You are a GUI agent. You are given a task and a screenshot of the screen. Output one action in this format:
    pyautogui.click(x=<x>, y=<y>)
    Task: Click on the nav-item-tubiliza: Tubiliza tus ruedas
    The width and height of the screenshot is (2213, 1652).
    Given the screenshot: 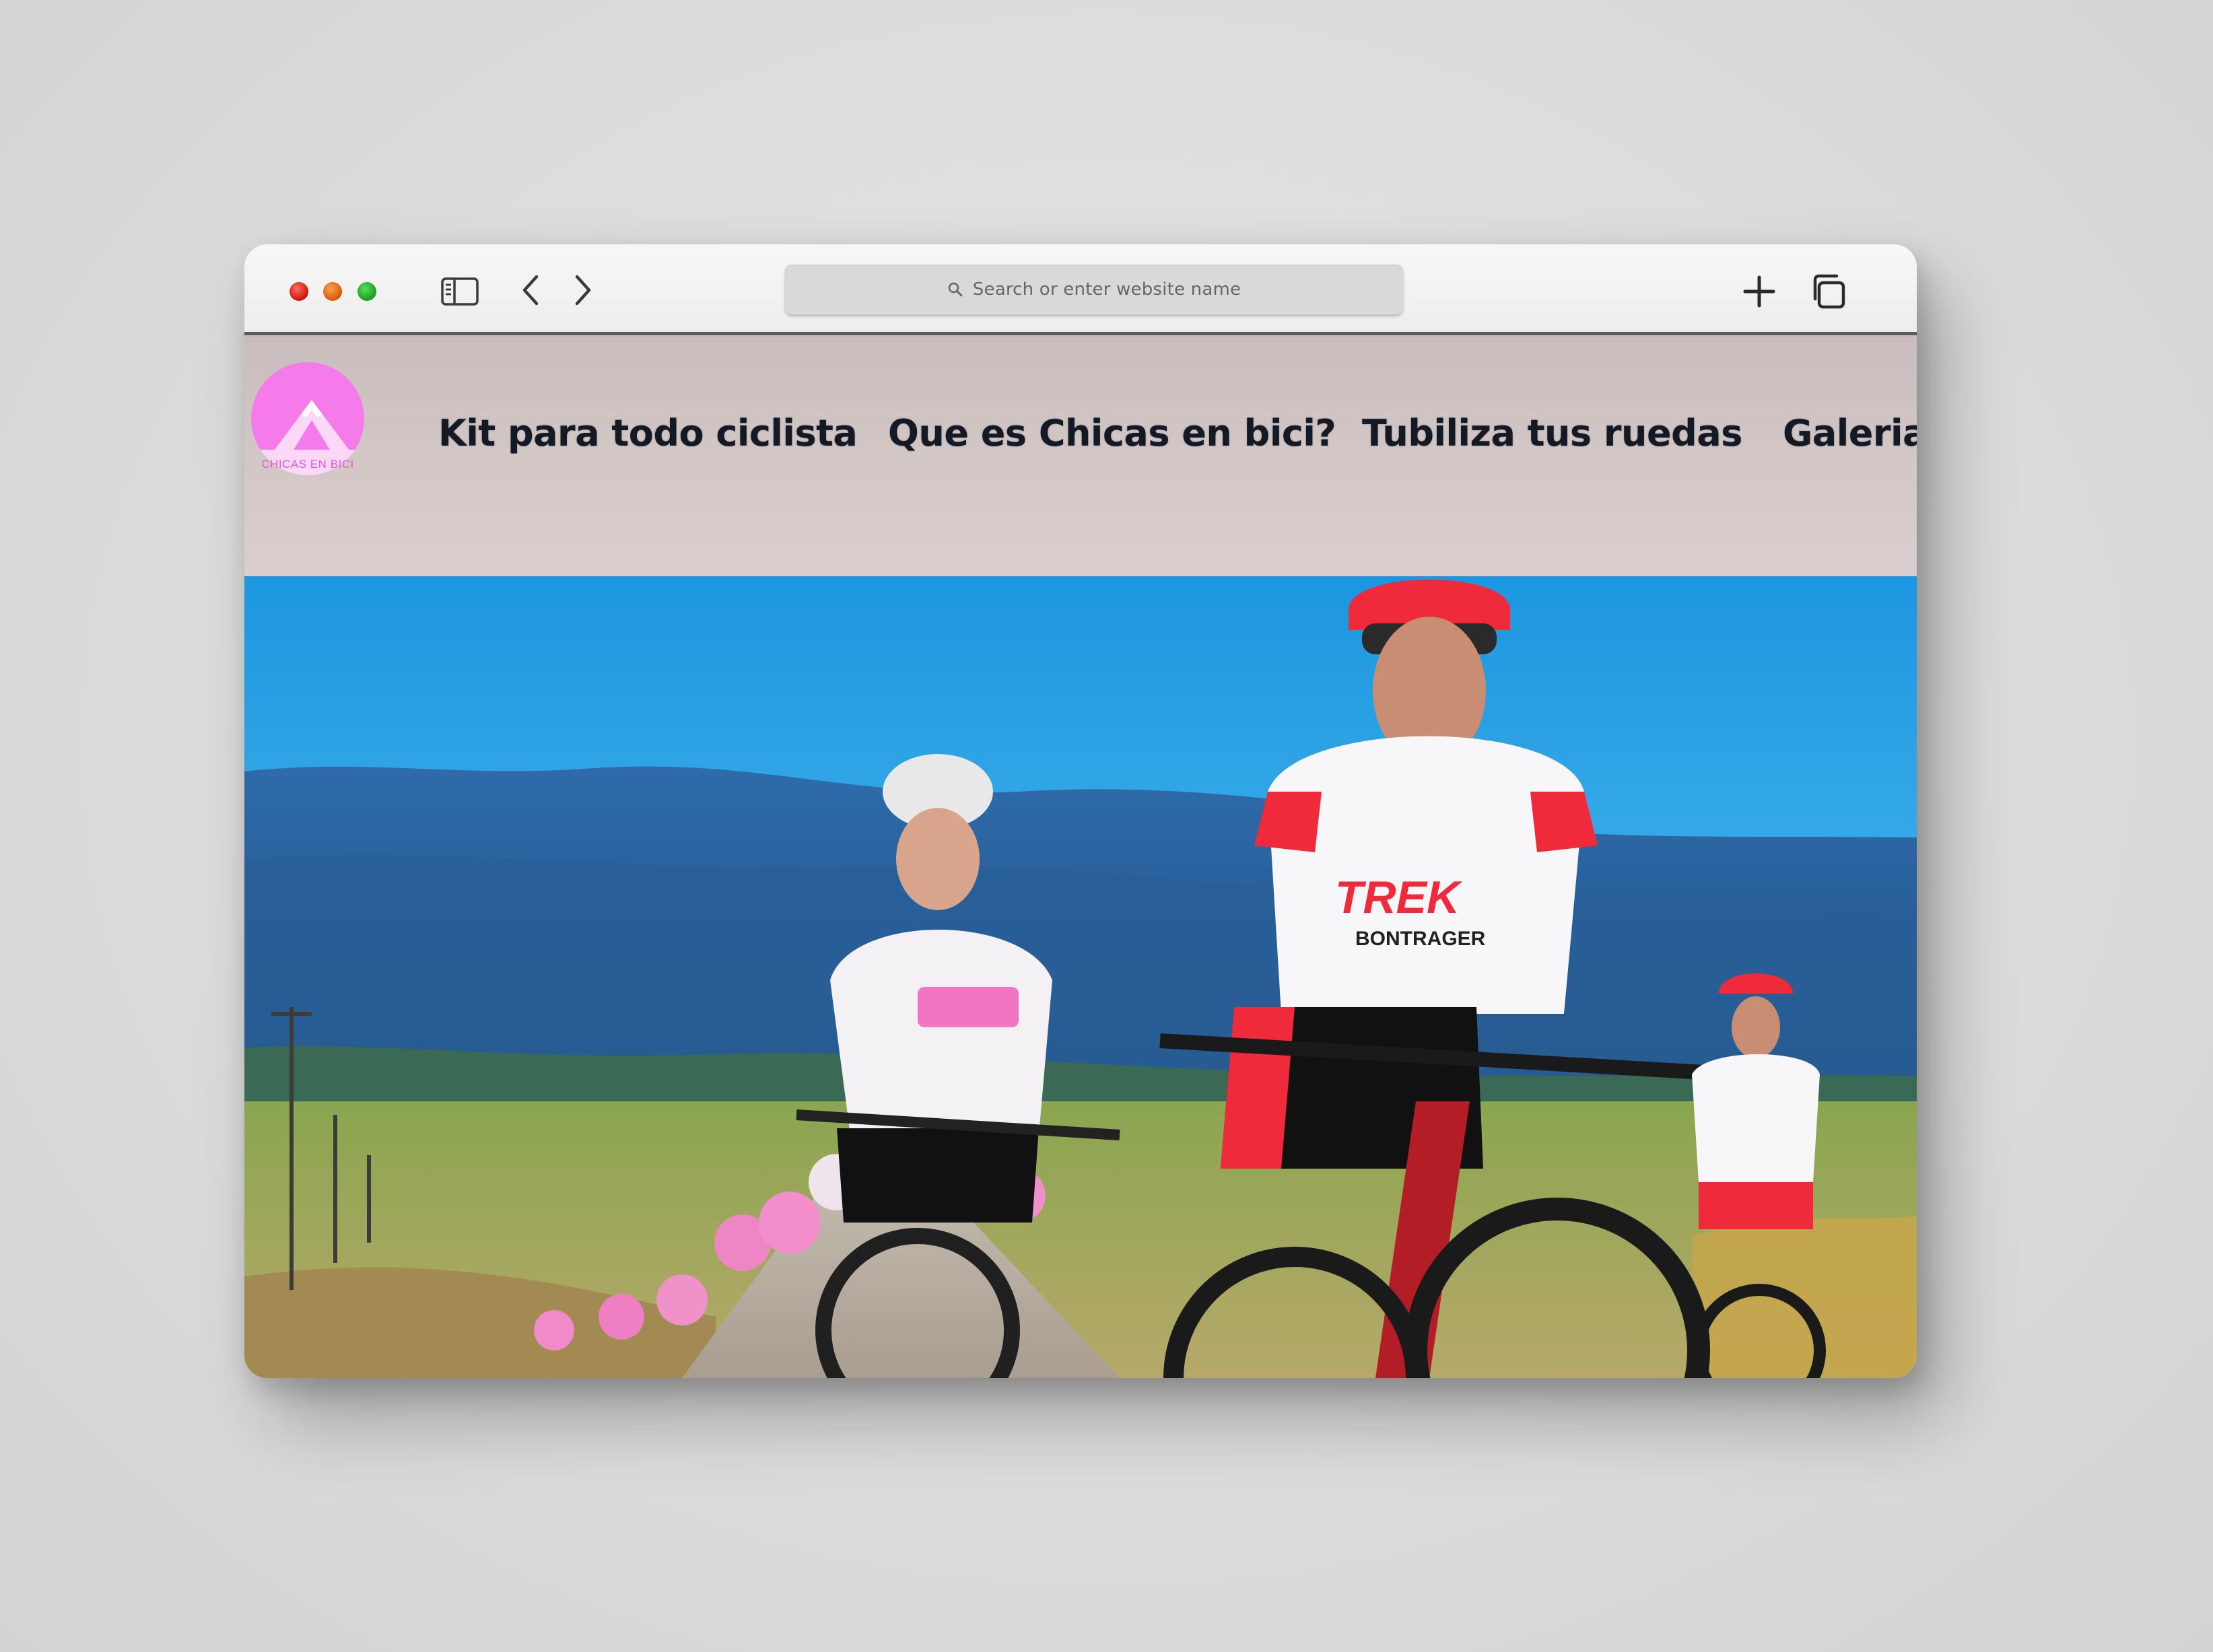 What is the action you would take?
    pyautogui.click(x=1552, y=433)
    